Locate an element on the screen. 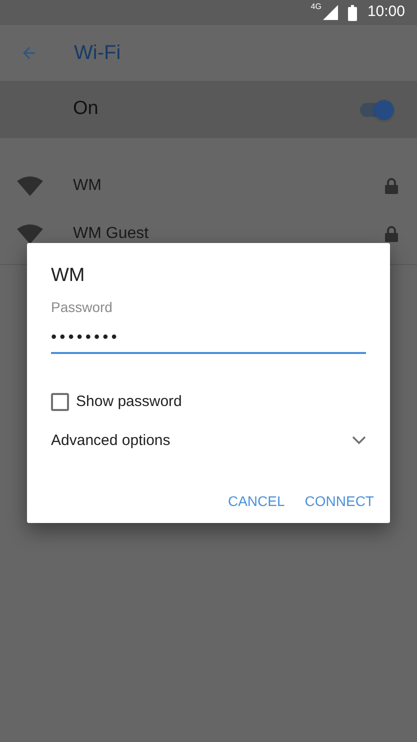  network-name: WM is located at coordinates (229, 186).